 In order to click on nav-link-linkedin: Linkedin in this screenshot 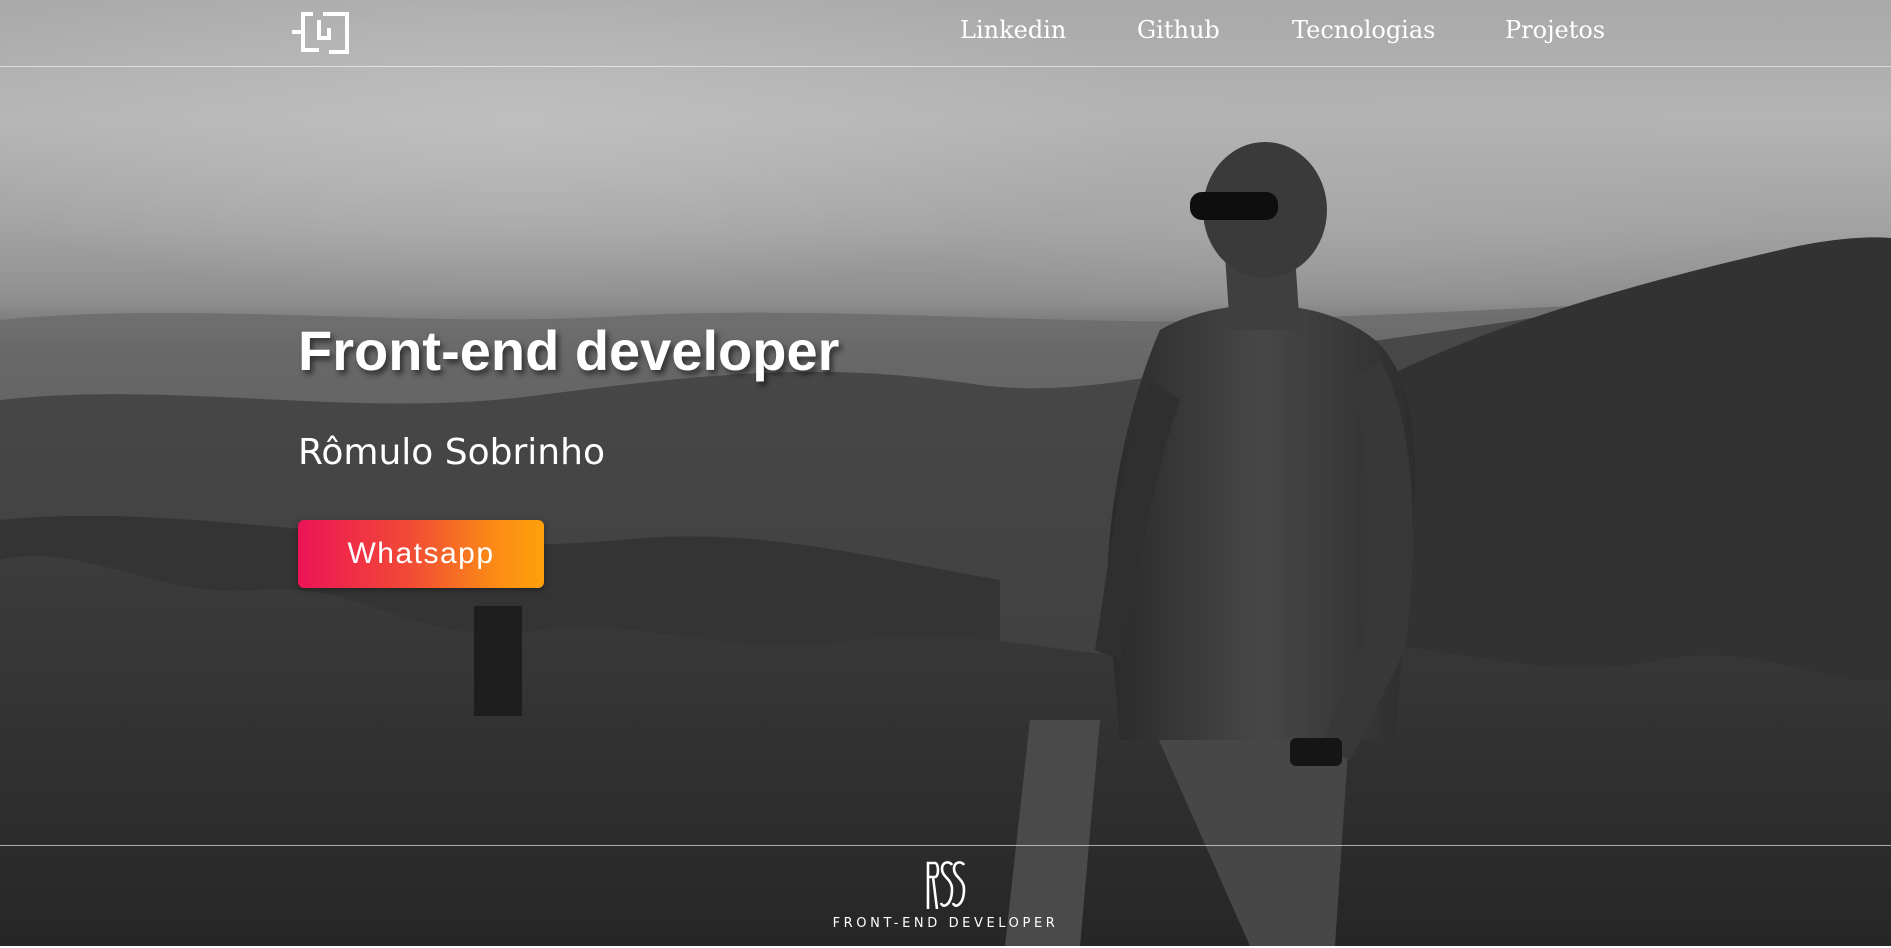, I will do `click(1013, 30)`.